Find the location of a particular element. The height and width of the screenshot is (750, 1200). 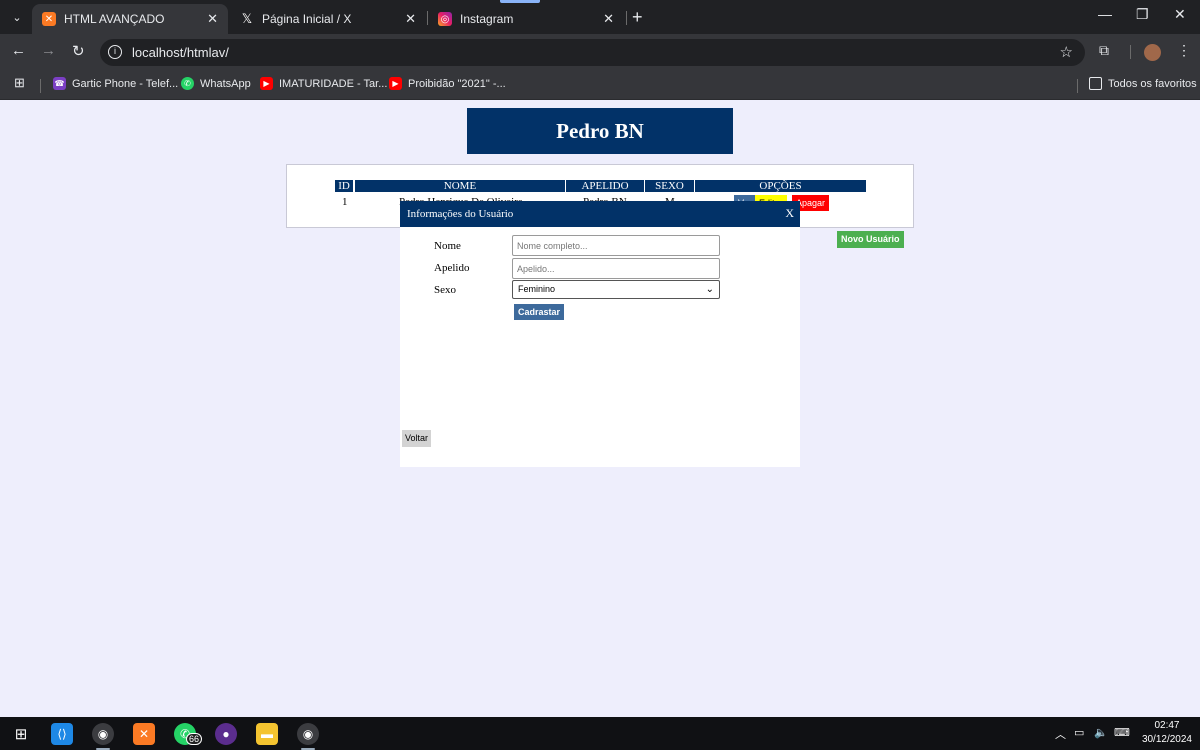

tab-divider is located at coordinates (626, 18).